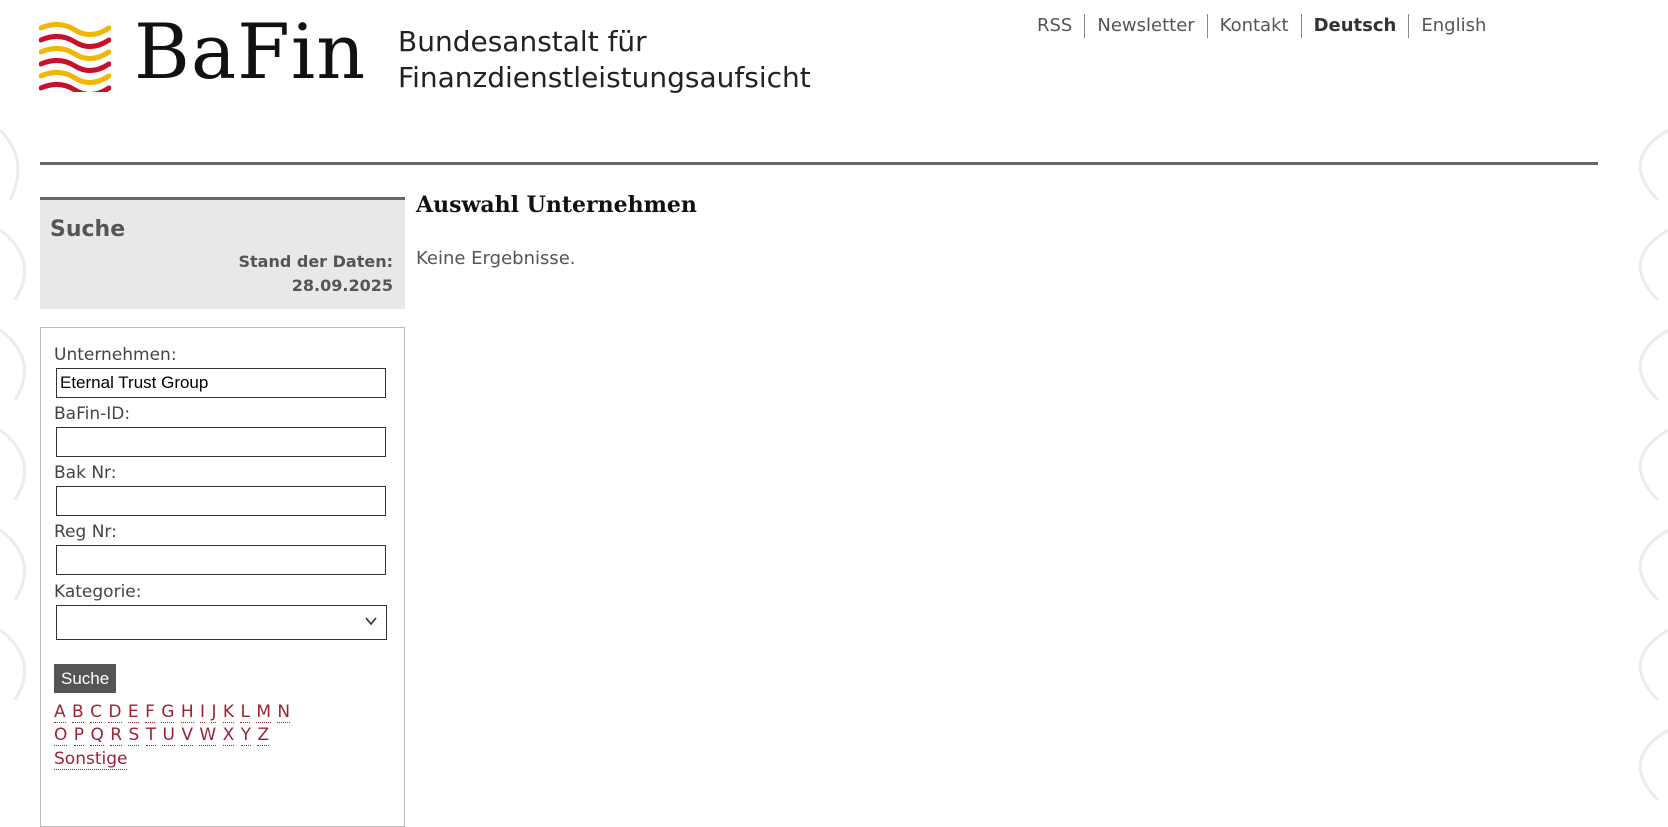 This screenshot has height=827, width=1668. Describe the element at coordinates (96, 712) in the screenshot. I see `alpha-link-c: C` at that location.